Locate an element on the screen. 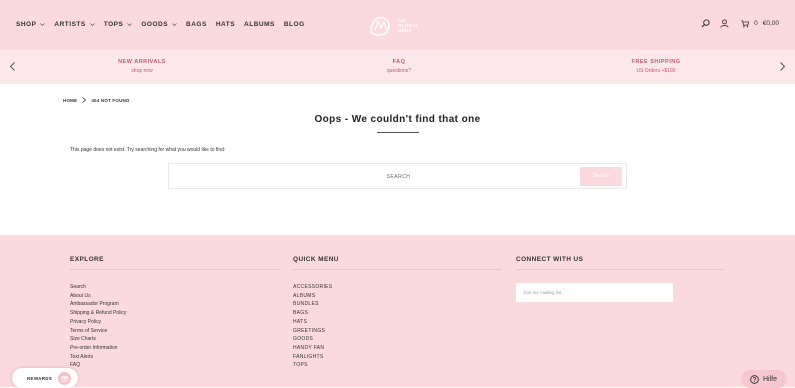 The height and width of the screenshot is (388, 795). footer-link: Pre-order Information is located at coordinates (174, 348).